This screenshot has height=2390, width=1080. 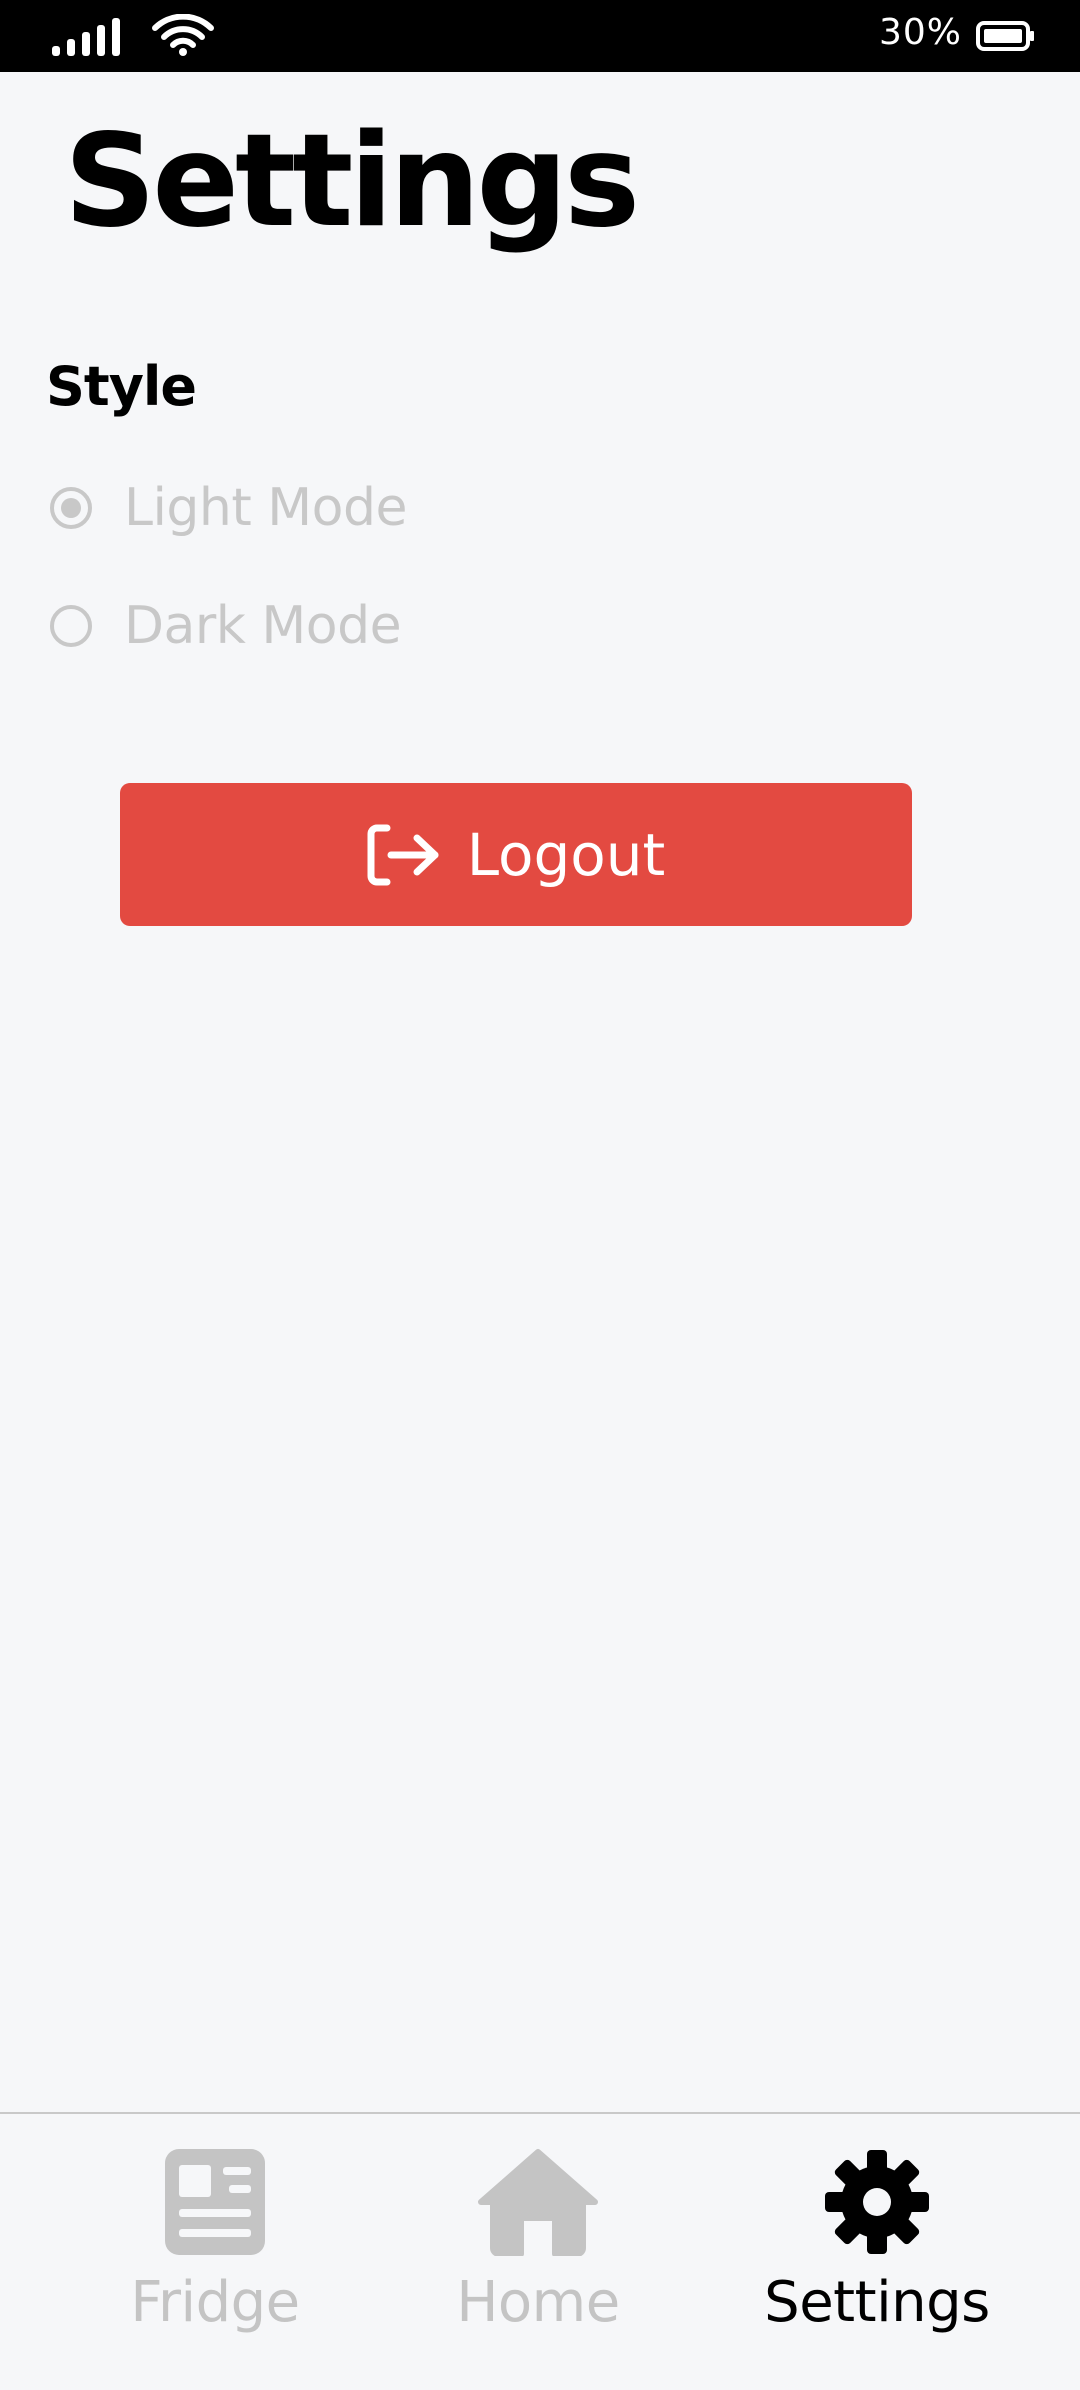 I want to click on nav-label-fridge: Fridge, so click(x=215, y=2302).